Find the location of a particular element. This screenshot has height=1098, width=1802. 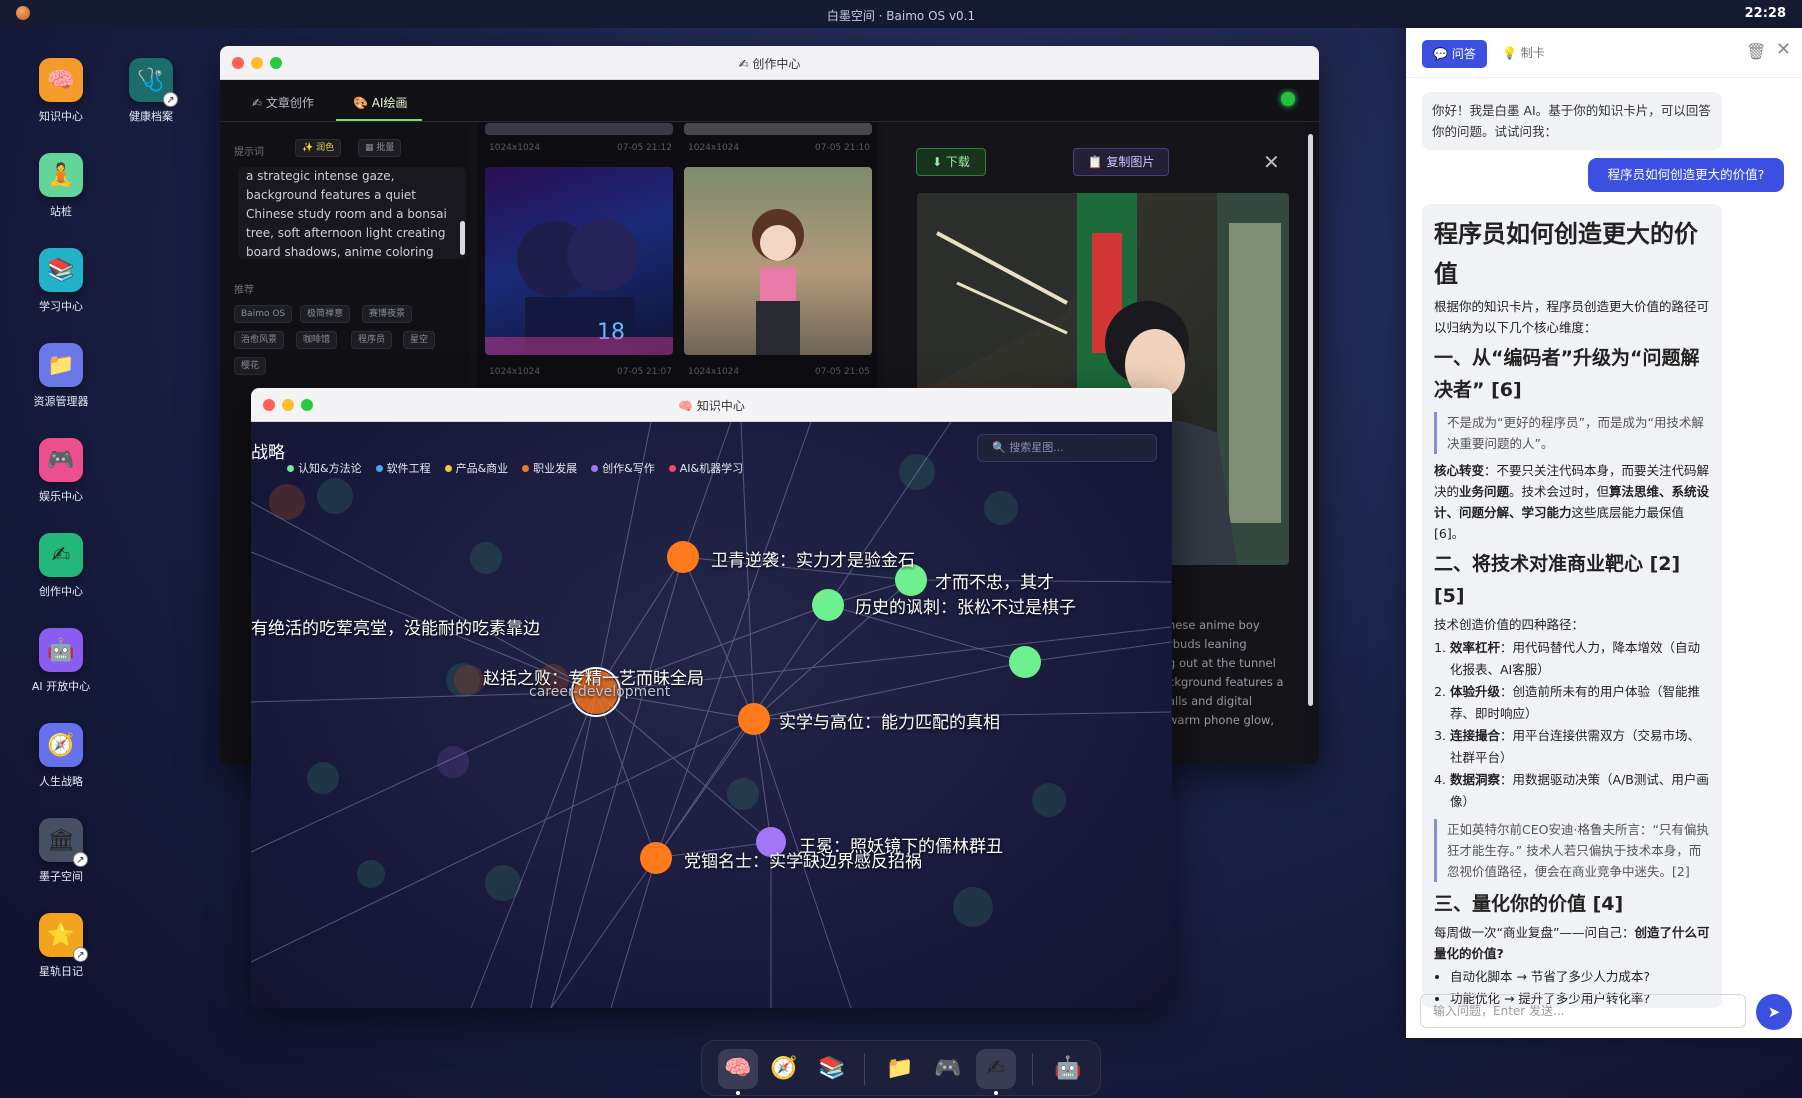

tab-ai-drawing: 🎨 AI绘画 is located at coordinates (380, 102).